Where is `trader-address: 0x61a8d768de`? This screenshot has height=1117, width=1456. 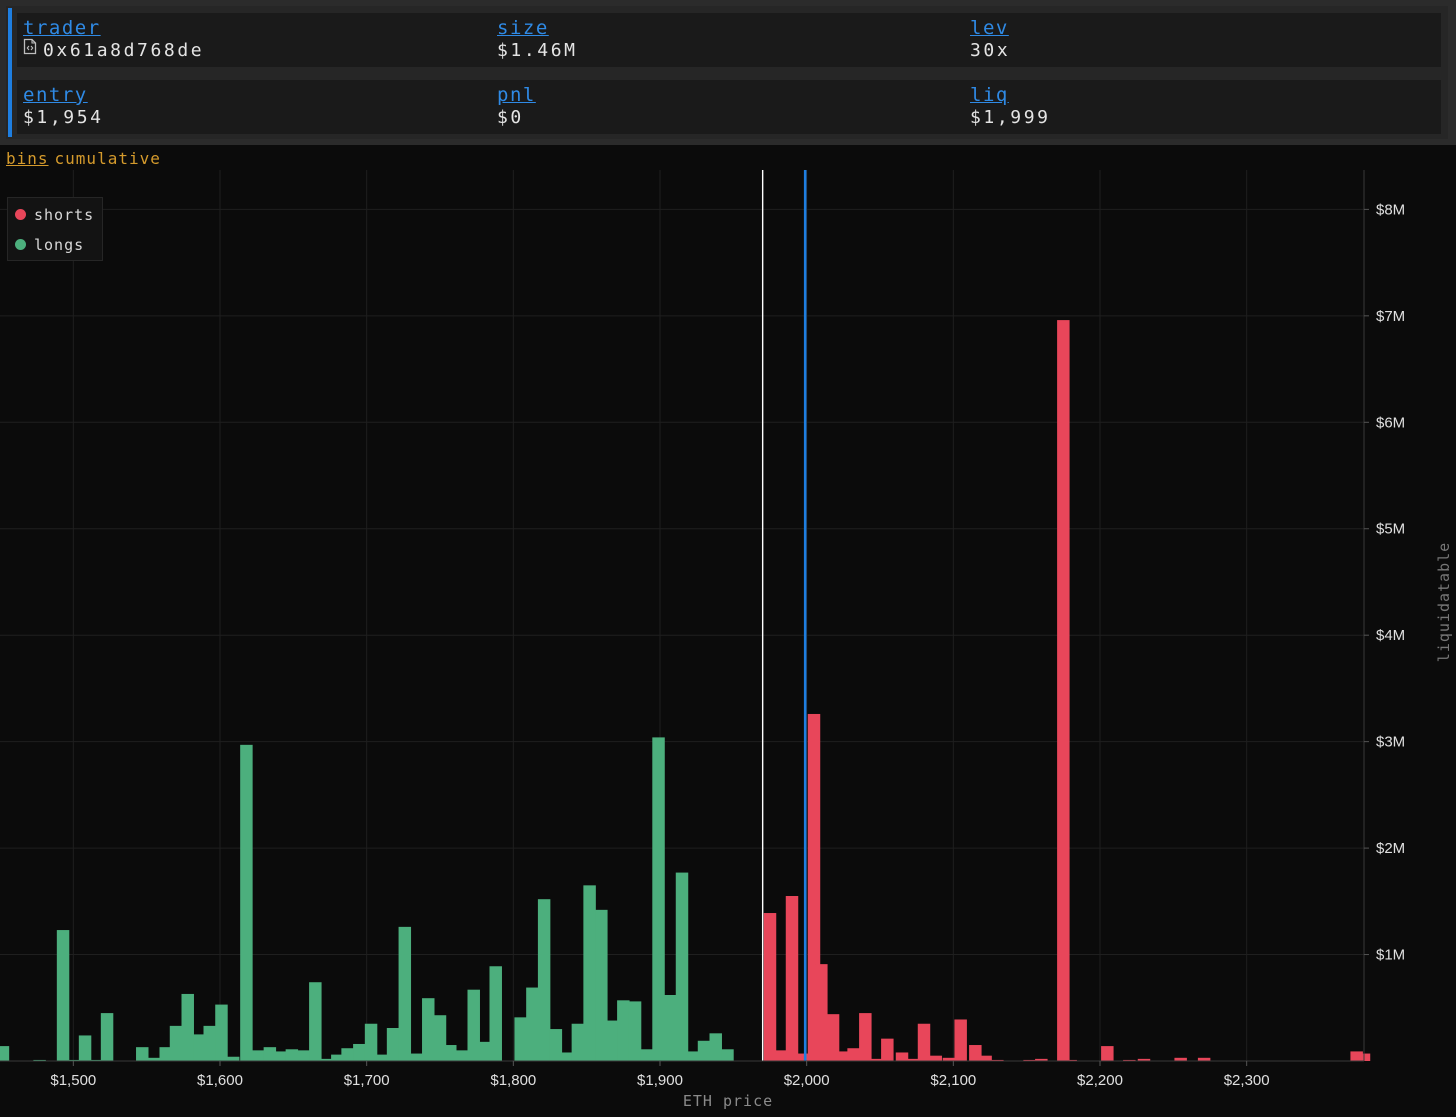 trader-address: 0x61a8d768de is located at coordinates (124, 50).